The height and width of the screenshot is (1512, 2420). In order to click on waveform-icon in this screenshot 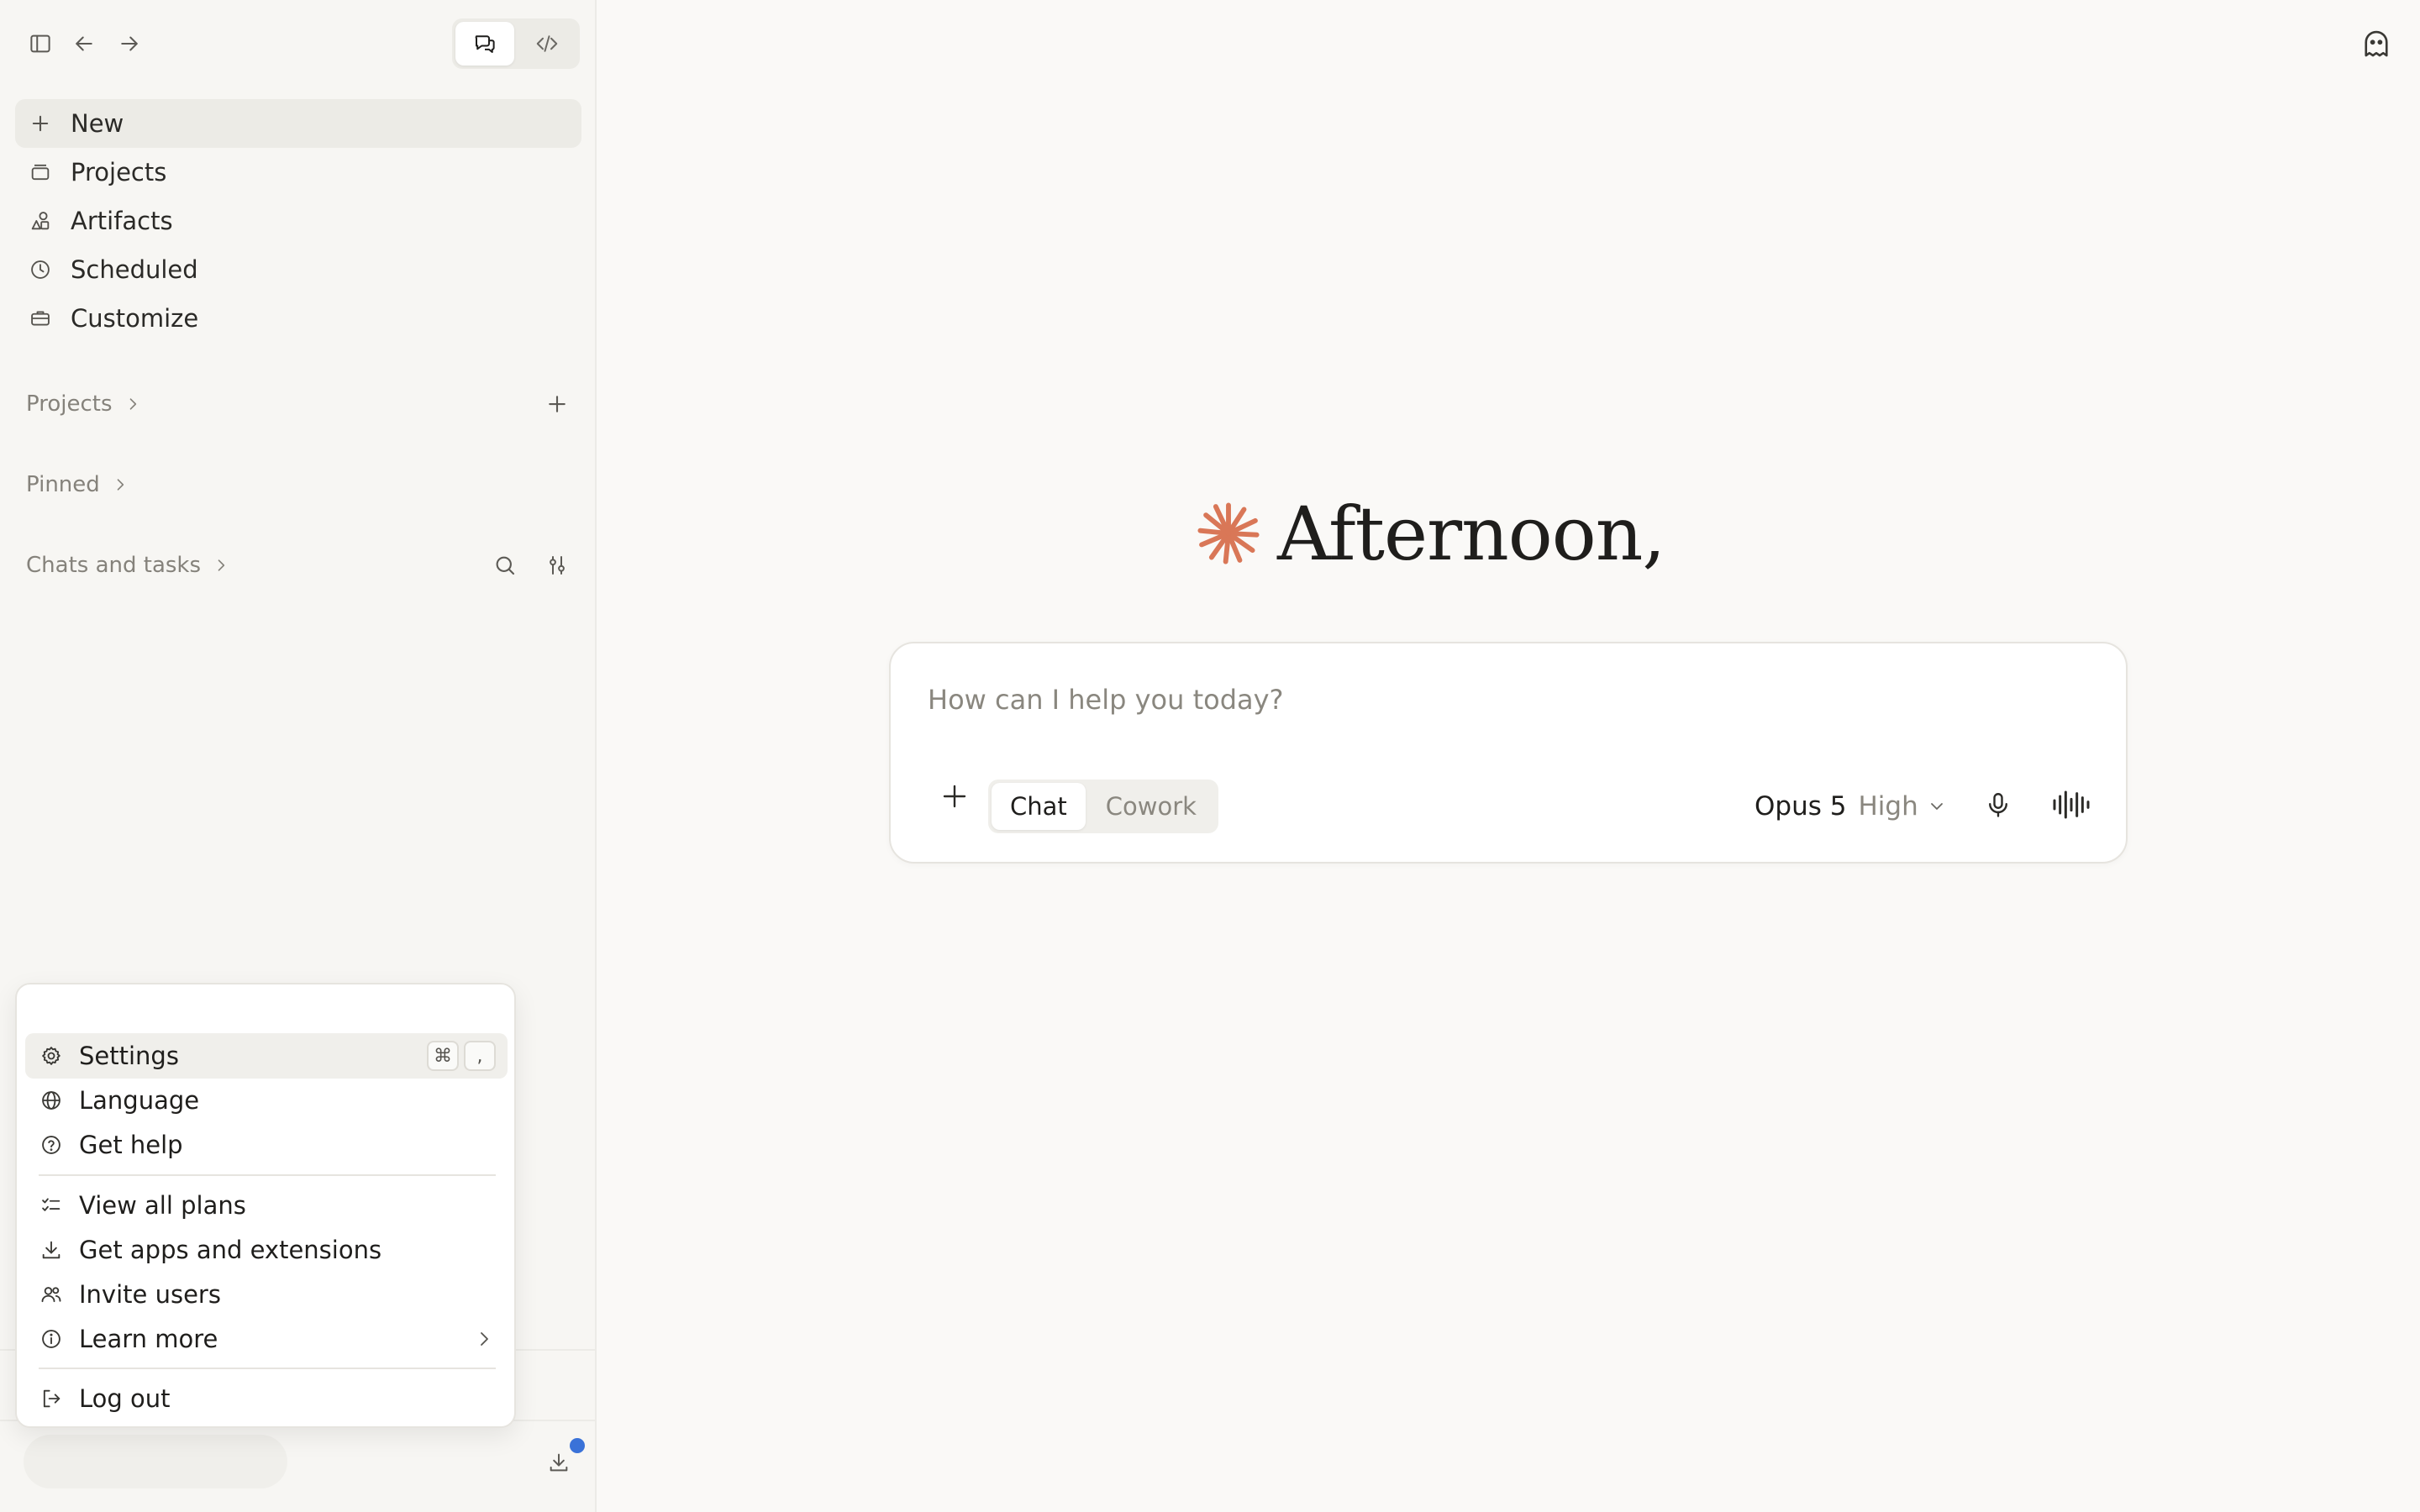, I will do `click(2071, 804)`.